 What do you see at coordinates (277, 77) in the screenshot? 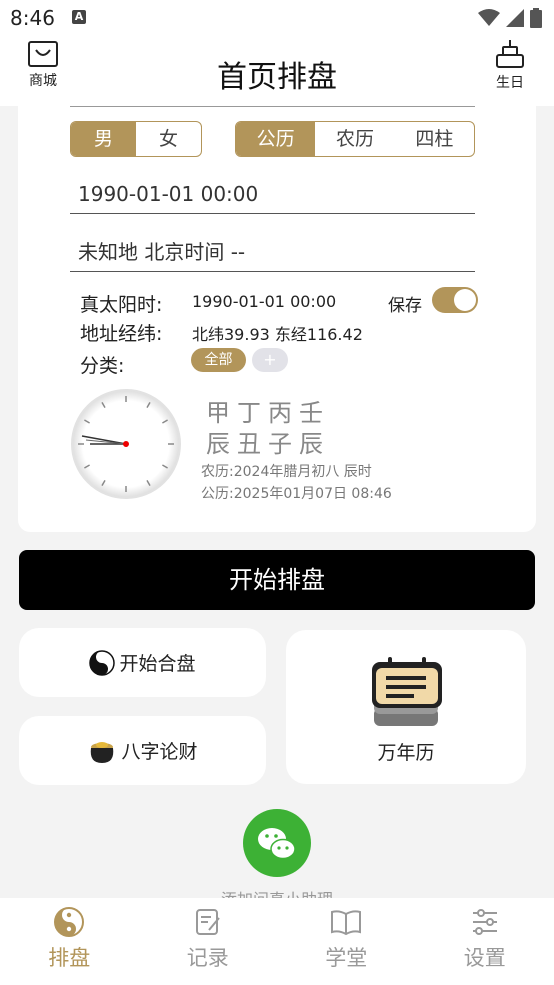
I see `page-title: 首页排盘` at bounding box center [277, 77].